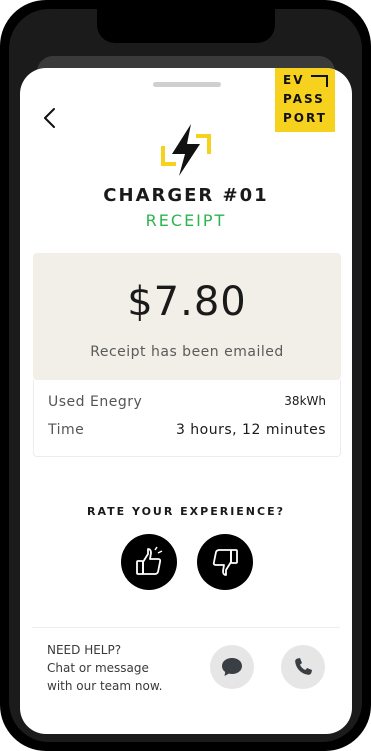 Image resolution: width=371 pixels, height=751 pixels. Describe the element at coordinates (98, 668) in the screenshot. I see `help-line-2: Chat or message` at that location.